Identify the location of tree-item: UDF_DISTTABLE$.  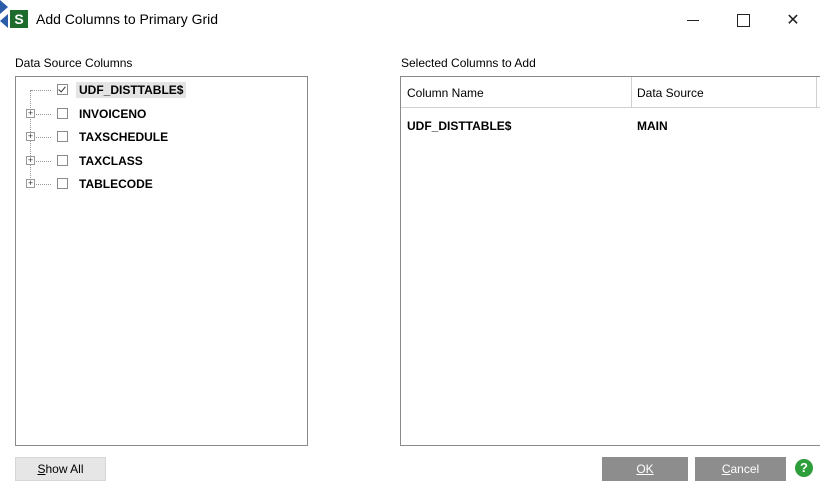
(156, 91).